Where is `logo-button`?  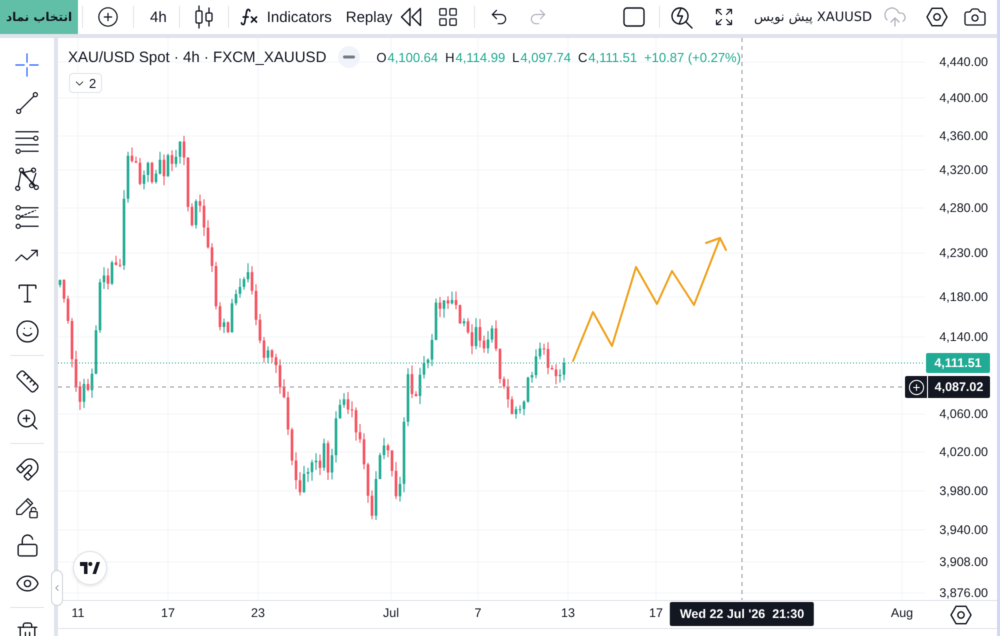
logo-button is located at coordinates (90, 568).